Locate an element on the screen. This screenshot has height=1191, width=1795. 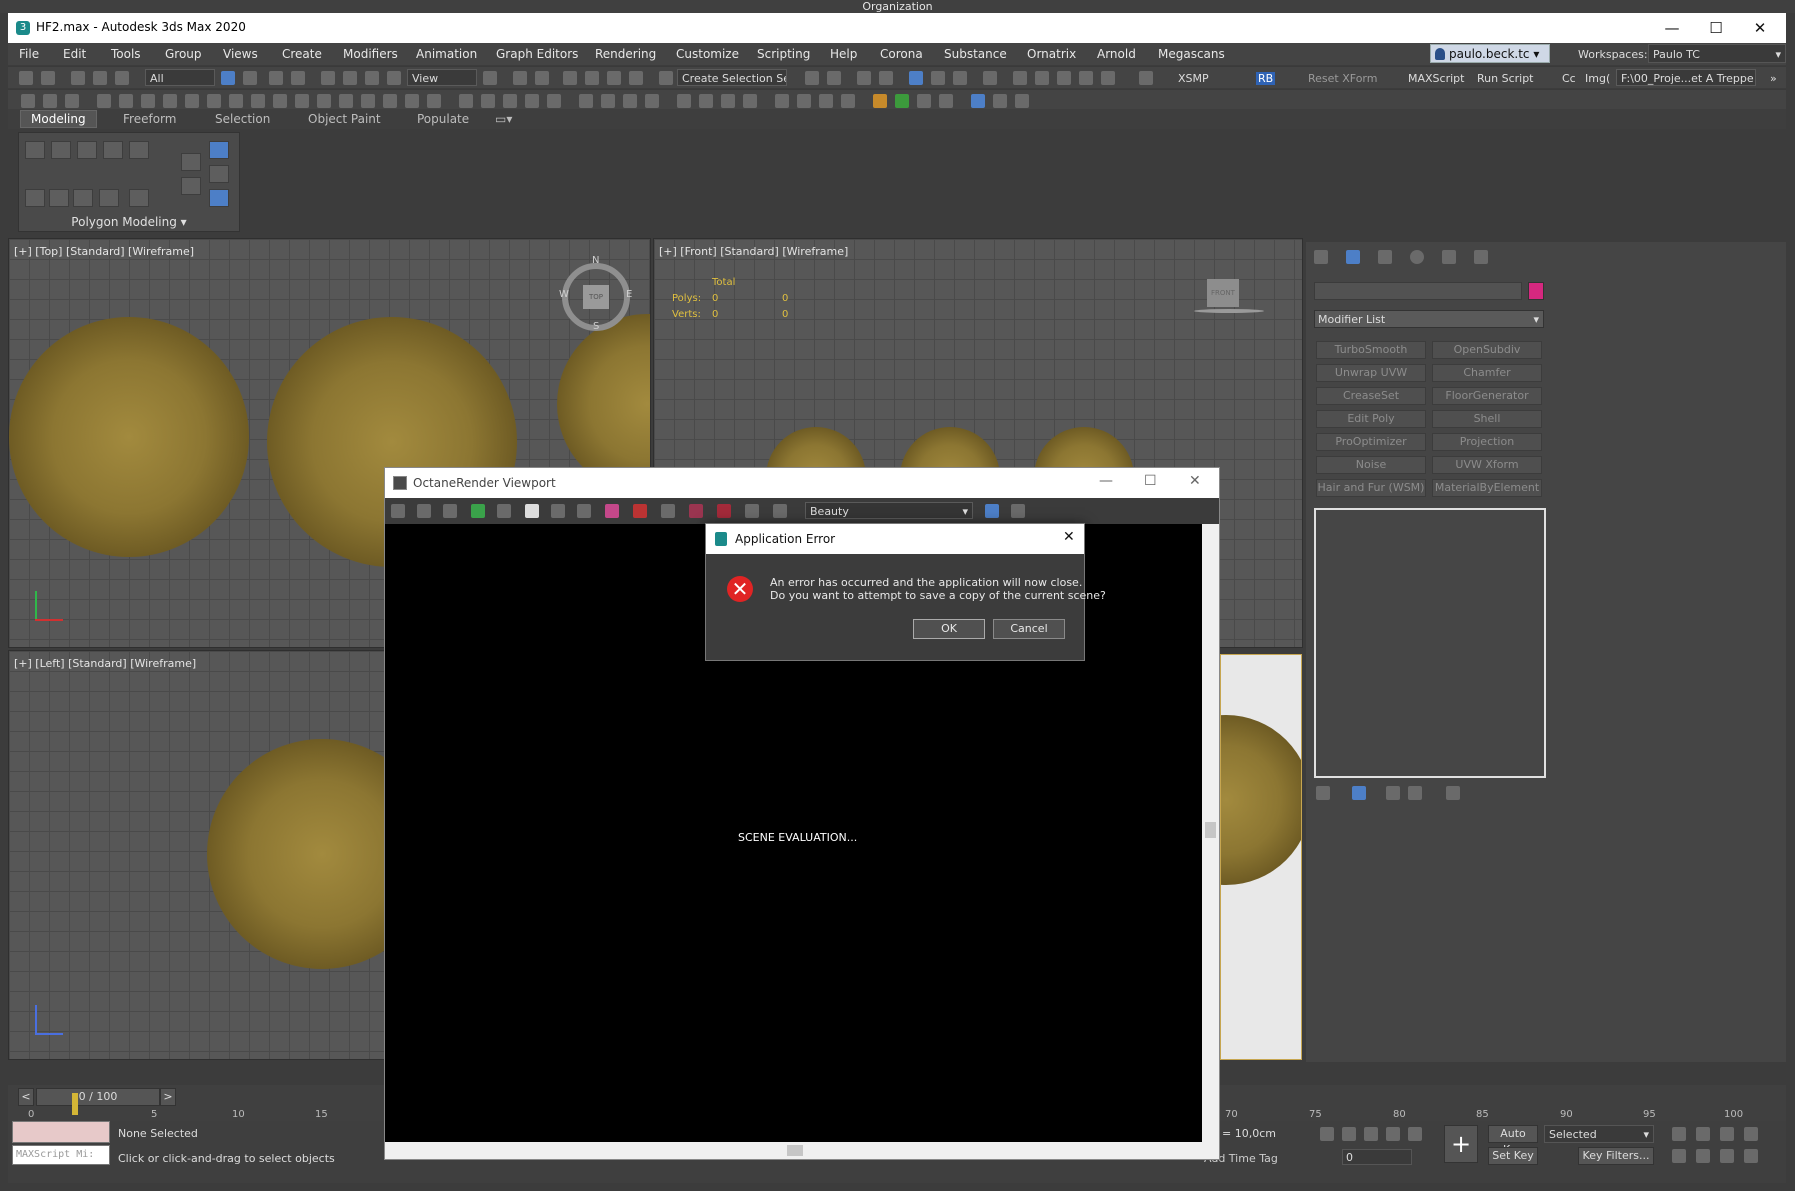
menu-scripting: Scripting is located at coordinates (783, 54).